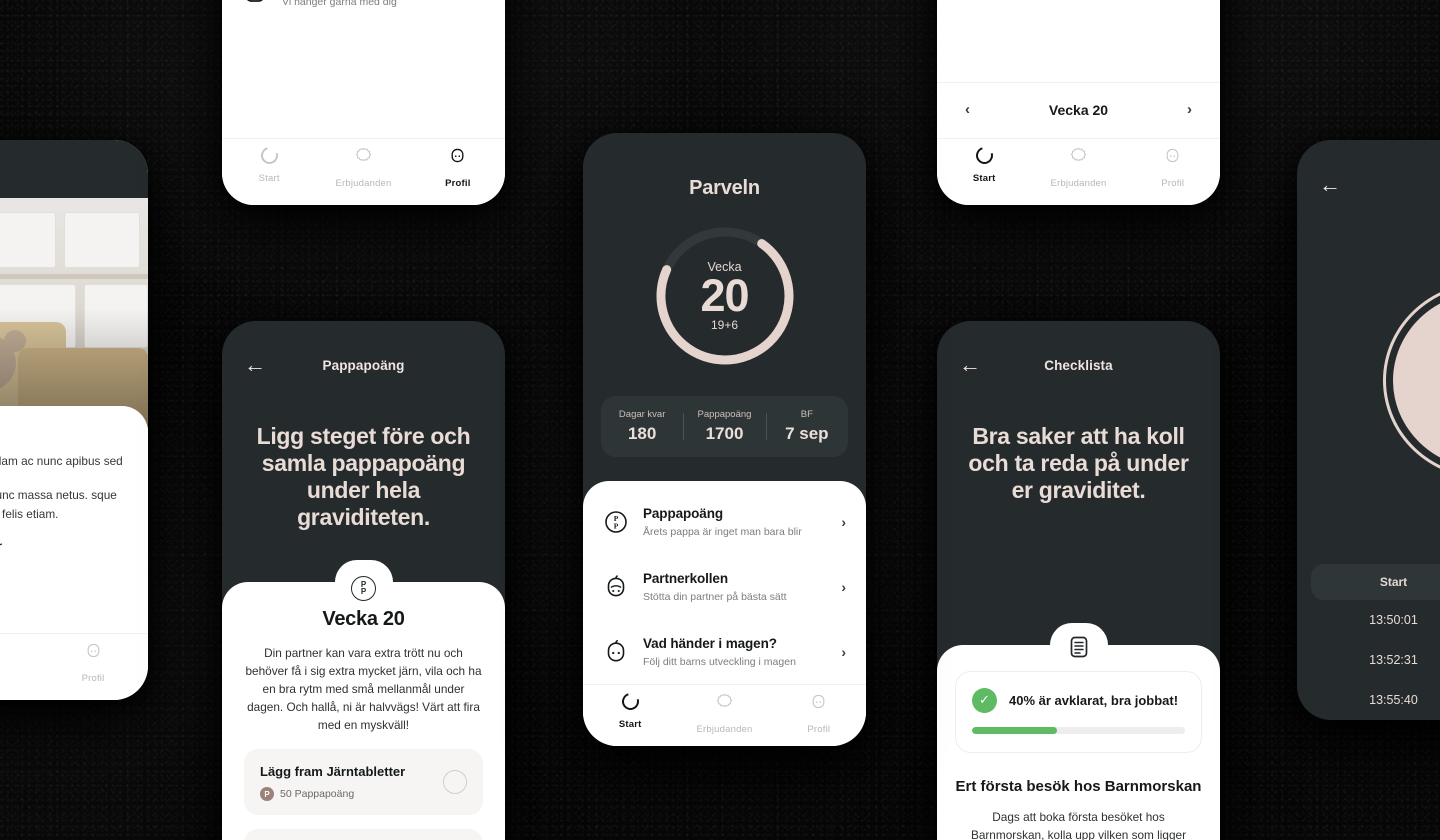  What do you see at coordinates (1423, 246) in the screenshot?
I see `stopwatch-icon-wrap` at bounding box center [1423, 246].